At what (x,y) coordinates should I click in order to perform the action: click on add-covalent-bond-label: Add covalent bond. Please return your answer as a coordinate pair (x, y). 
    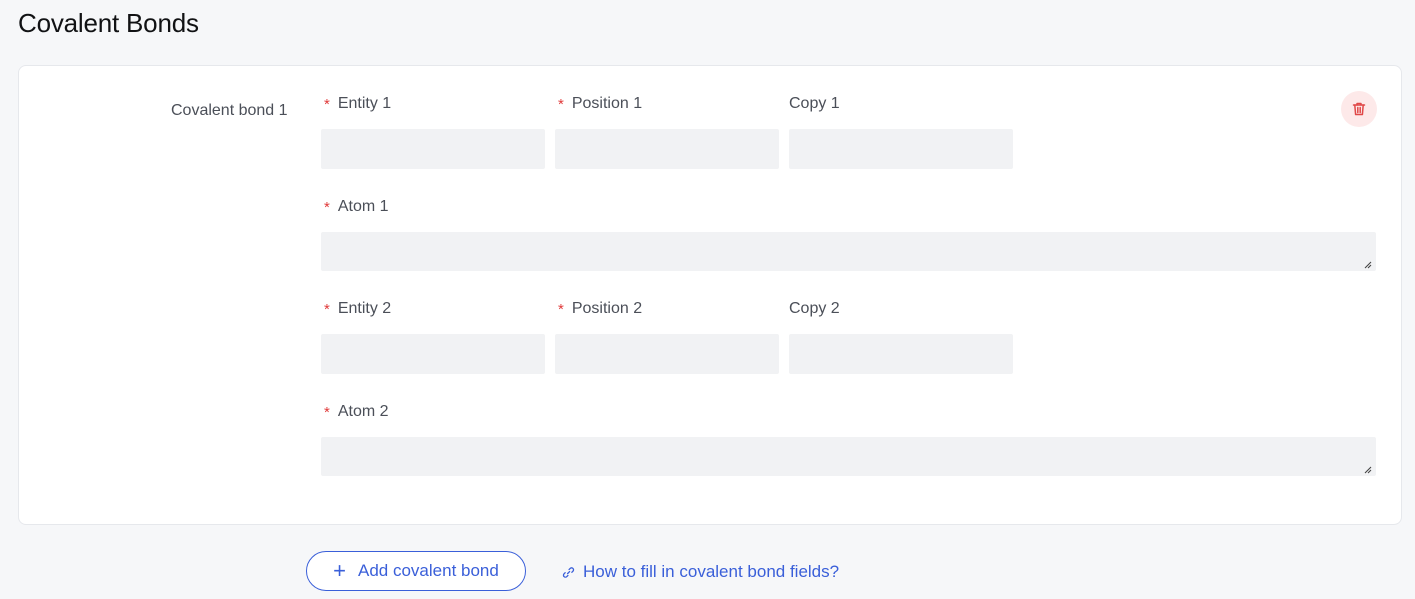
    Looking at the image, I should click on (428, 570).